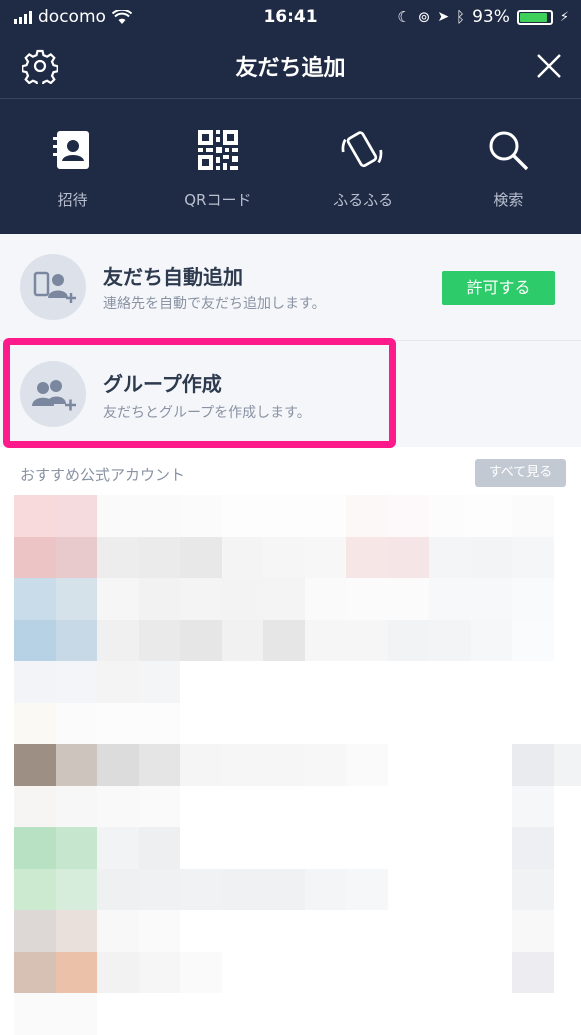 The image size is (581, 1035). Describe the element at coordinates (217, 166) in the screenshot. I see `tool-qr: QRコード` at that location.